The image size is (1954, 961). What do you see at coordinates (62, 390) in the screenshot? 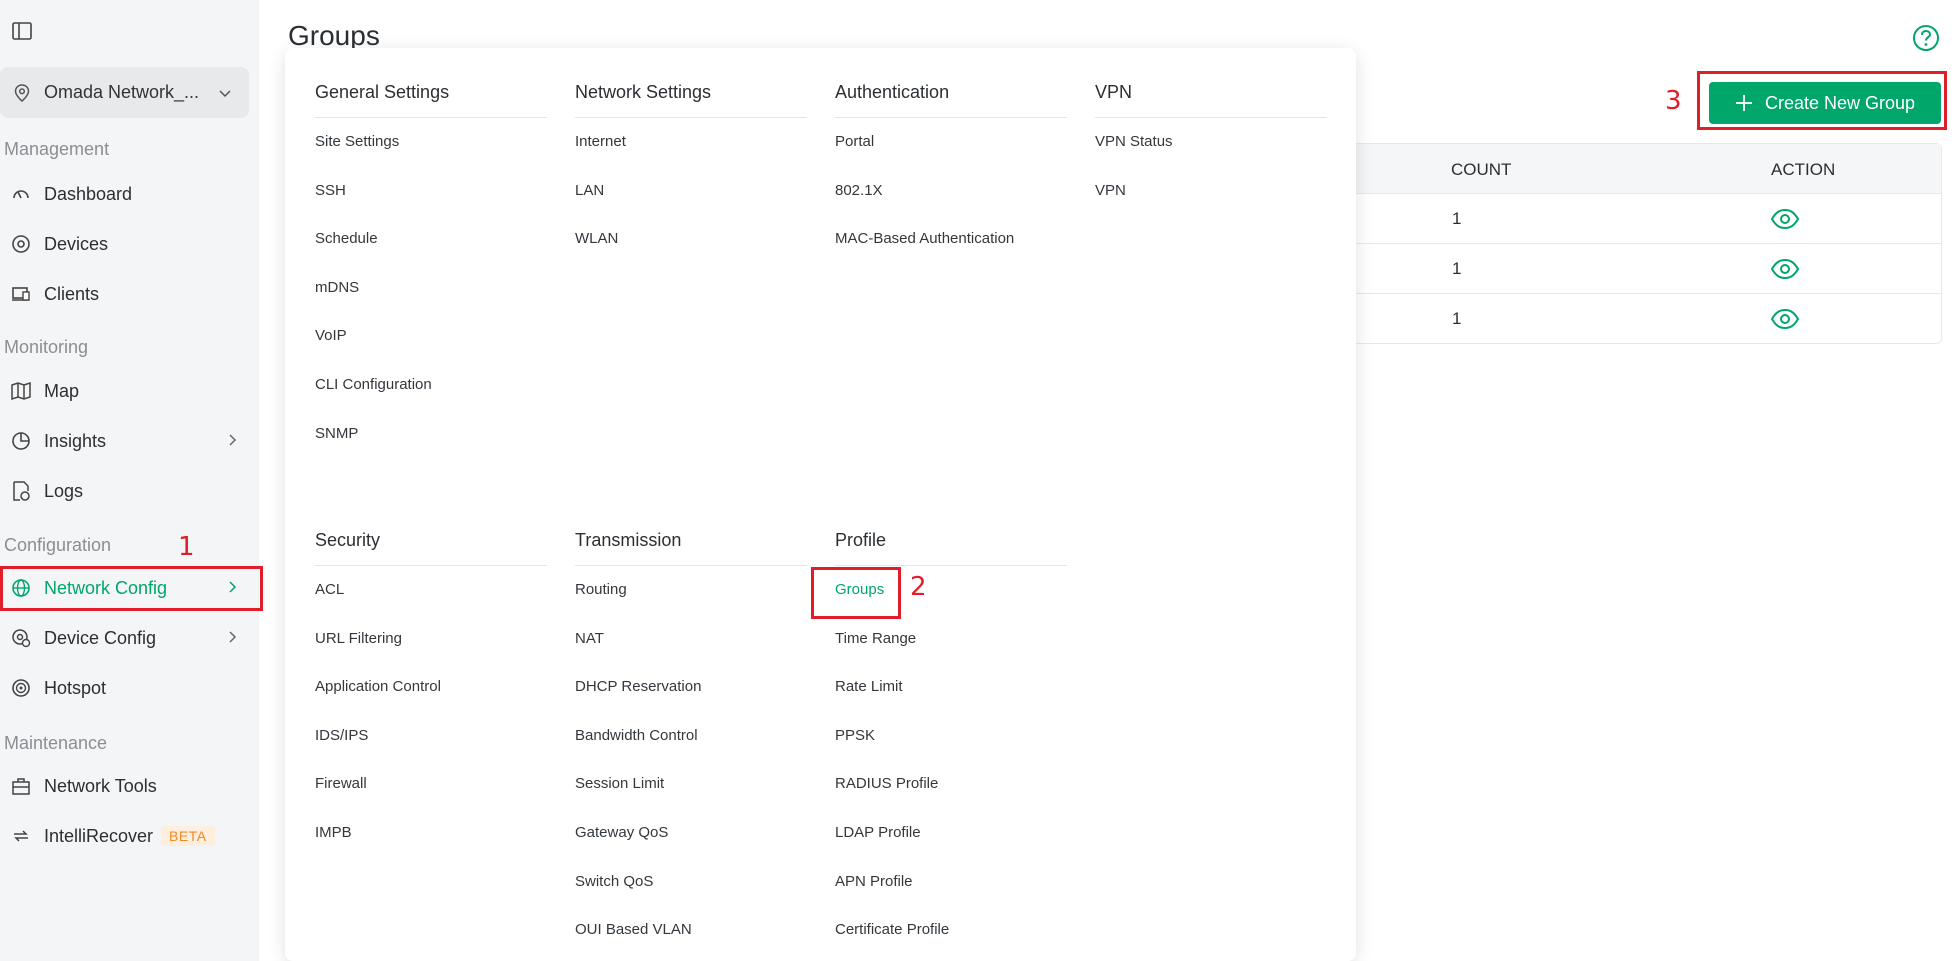
I see `nav-label: Map` at bounding box center [62, 390].